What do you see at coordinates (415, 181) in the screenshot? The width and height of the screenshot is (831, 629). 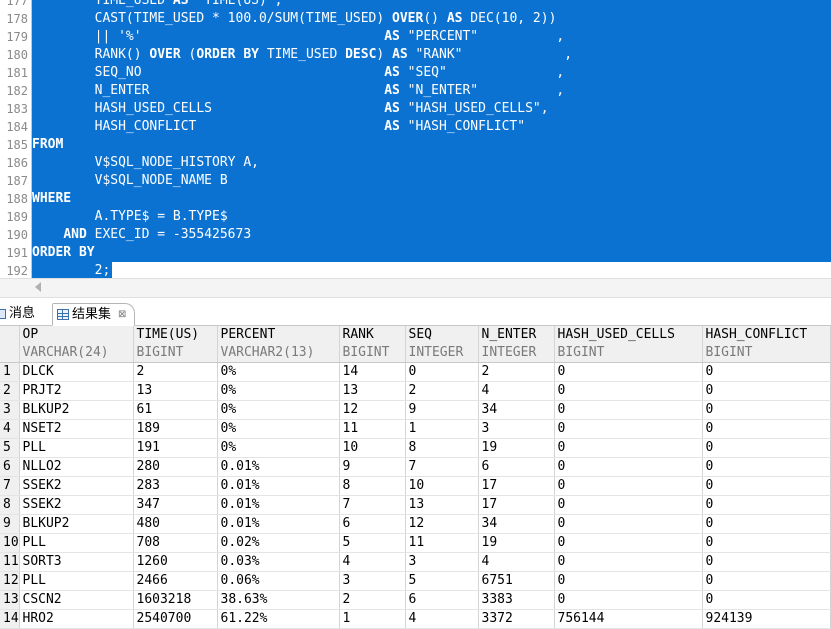 I see `code-line: 187 V$SQL_NODE_NAME B` at bounding box center [415, 181].